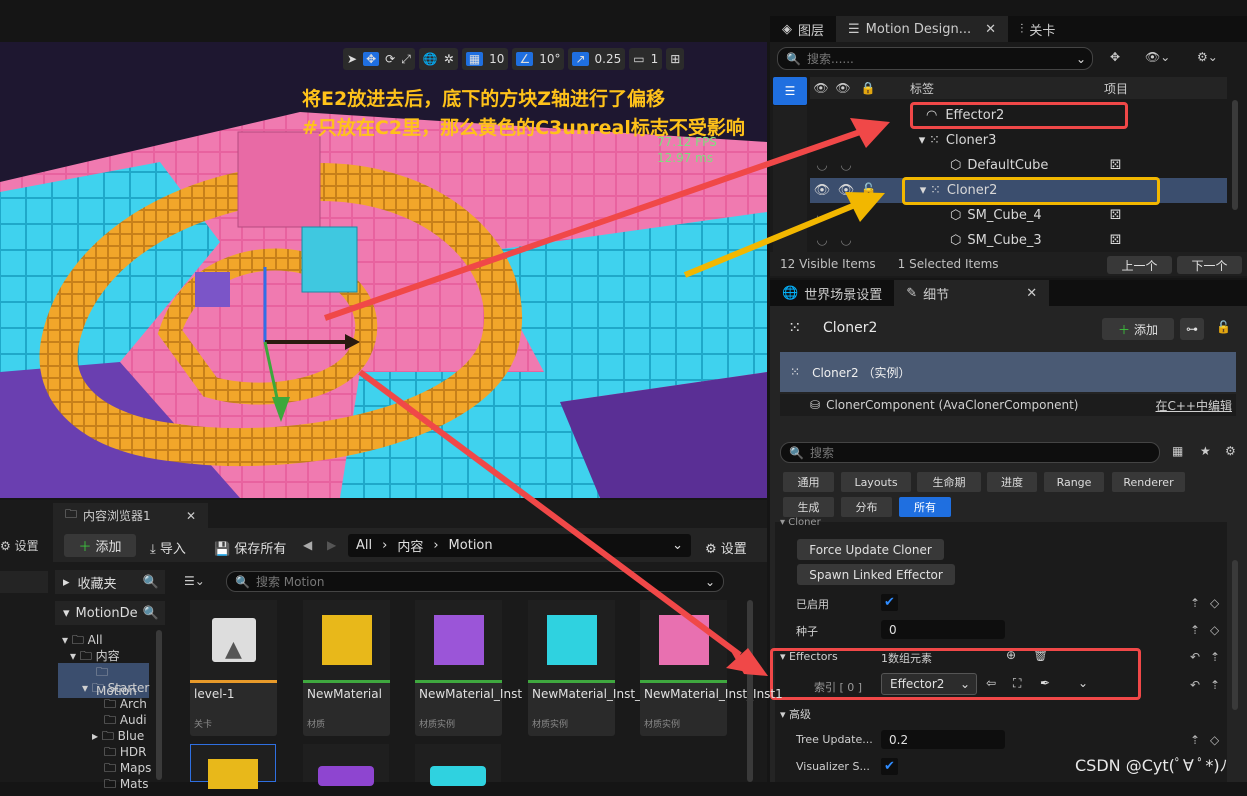 The width and height of the screenshot is (1247, 796). What do you see at coordinates (352, 59) in the screenshot?
I see `select-tool-icon: ➤` at bounding box center [352, 59].